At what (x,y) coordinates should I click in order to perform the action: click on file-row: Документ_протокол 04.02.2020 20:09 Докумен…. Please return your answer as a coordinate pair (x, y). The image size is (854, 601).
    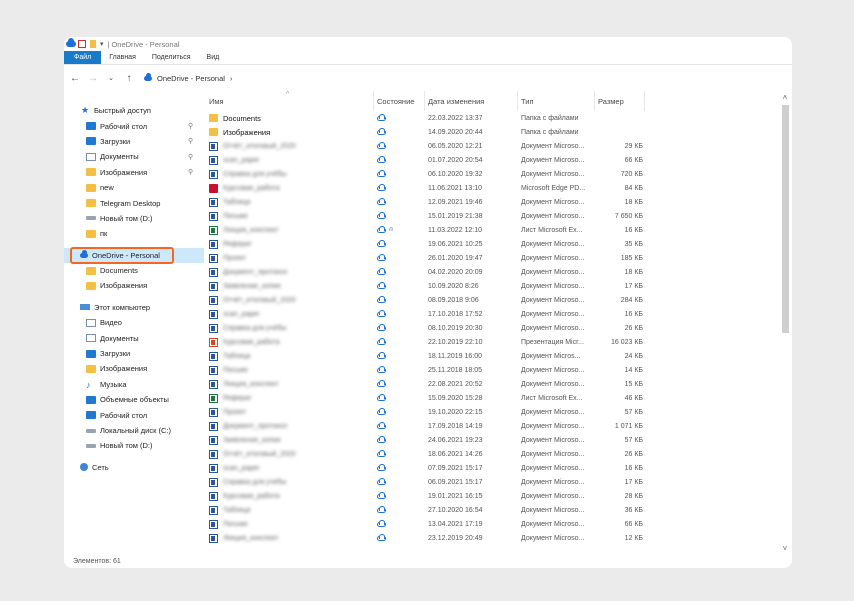
    Looking at the image, I should click on (491, 272).